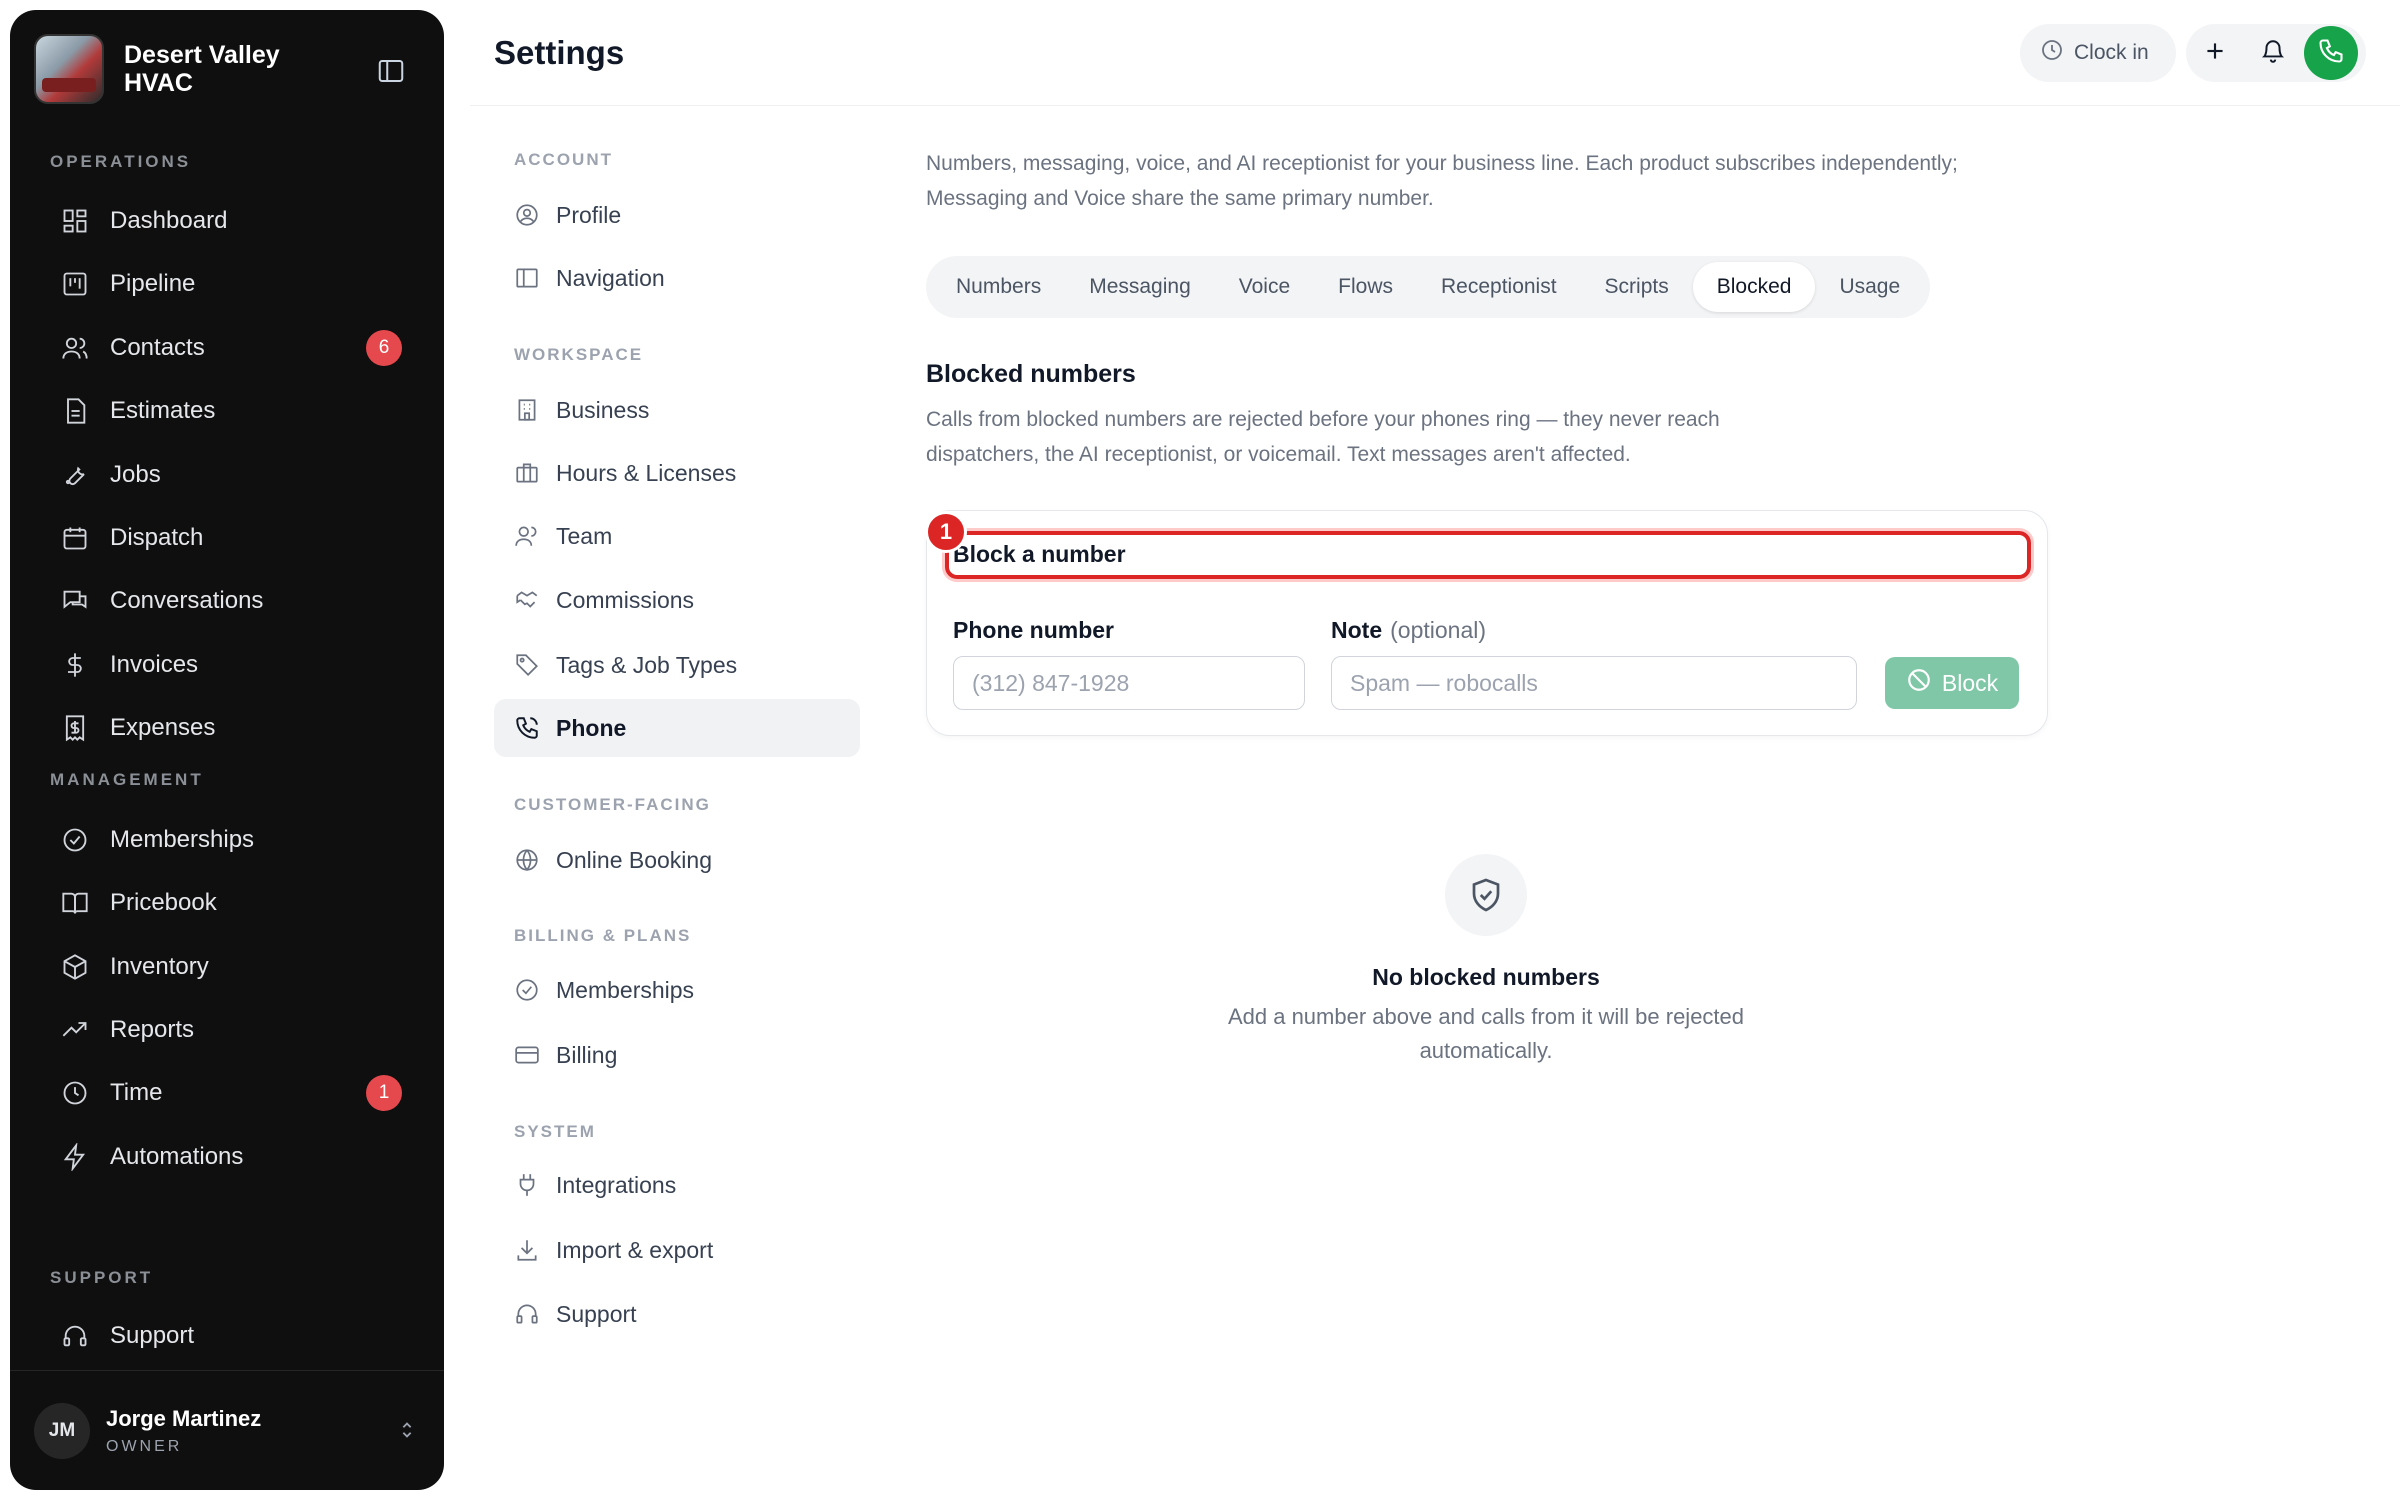 This screenshot has height=1500, width=2400. What do you see at coordinates (1499, 287) in the screenshot?
I see `tab-receptionist: Receptionist` at bounding box center [1499, 287].